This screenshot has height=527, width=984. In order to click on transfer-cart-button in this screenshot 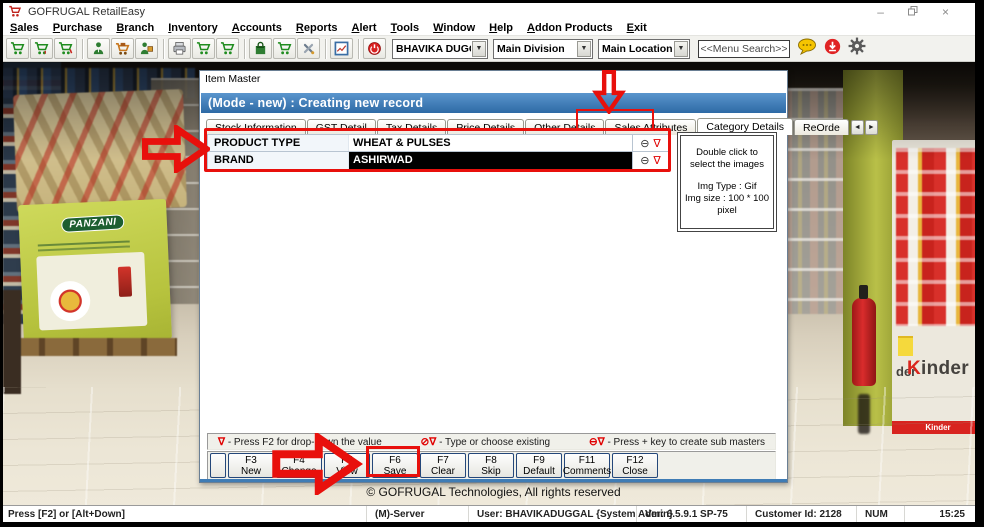, I will do `click(227, 48)`.